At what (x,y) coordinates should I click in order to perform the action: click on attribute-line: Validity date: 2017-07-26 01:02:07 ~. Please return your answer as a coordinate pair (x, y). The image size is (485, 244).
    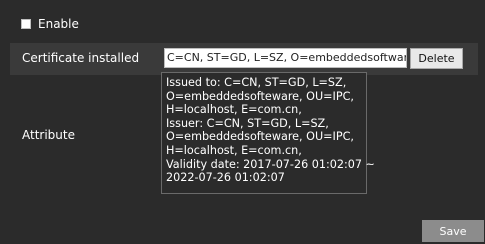
    Looking at the image, I should click on (270, 164).